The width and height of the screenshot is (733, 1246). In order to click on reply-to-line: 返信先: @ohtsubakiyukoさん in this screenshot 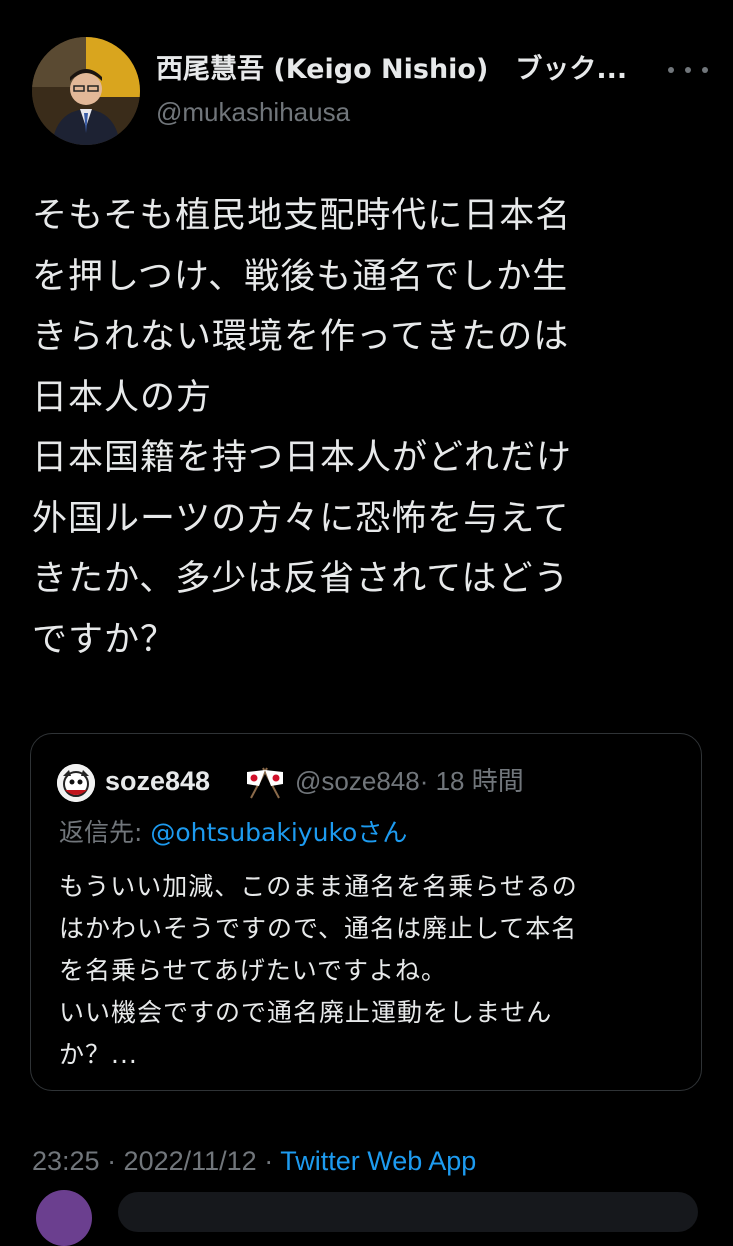, I will do `click(233, 833)`.